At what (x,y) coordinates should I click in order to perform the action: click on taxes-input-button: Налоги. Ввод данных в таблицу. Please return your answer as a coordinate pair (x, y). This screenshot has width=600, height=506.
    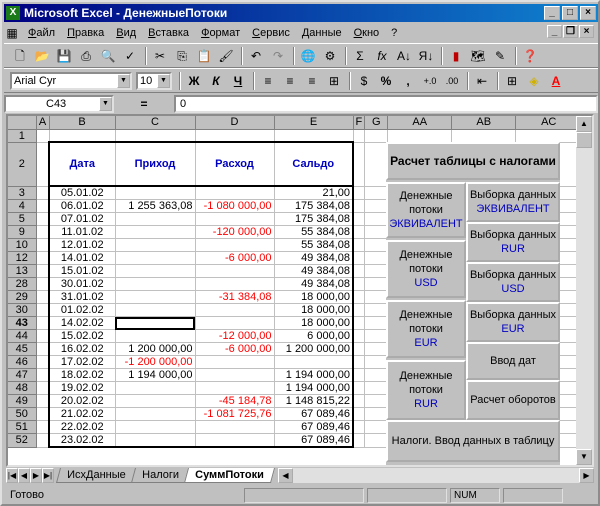
    Looking at the image, I should click on (473, 441).